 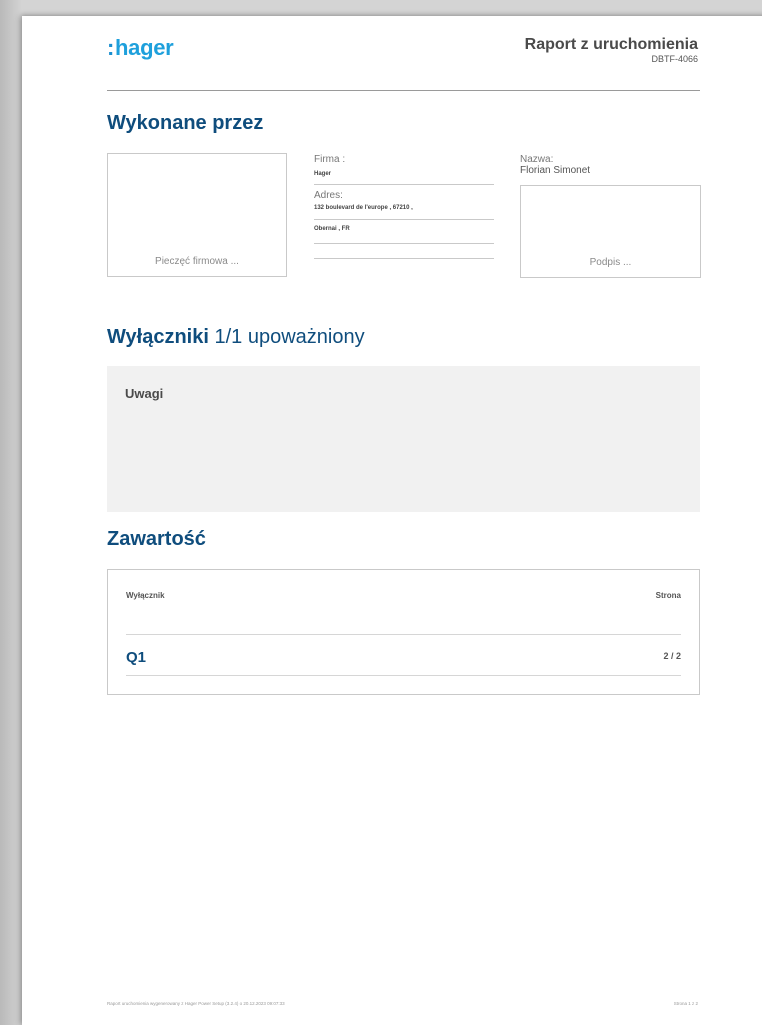 What do you see at coordinates (156, 539) in the screenshot?
I see `contents-title: Zawartość` at bounding box center [156, 539].